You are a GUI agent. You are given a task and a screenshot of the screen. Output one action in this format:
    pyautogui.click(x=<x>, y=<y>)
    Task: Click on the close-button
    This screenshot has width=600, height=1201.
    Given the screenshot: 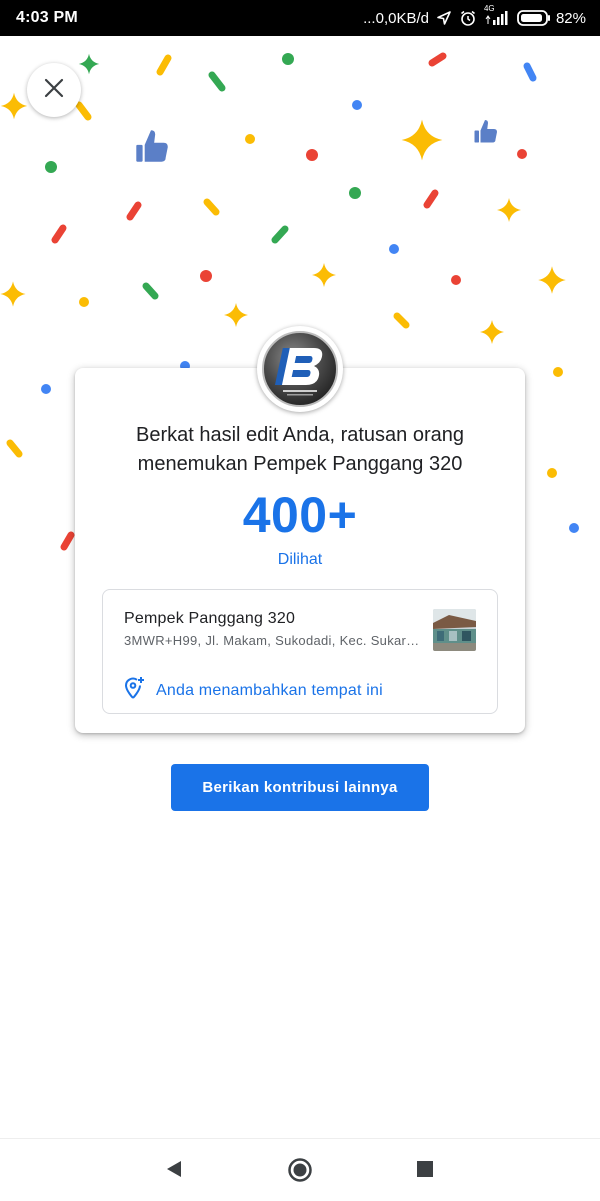 What is the action you would take?
    pyautogui.click(x=54, y=90)
    